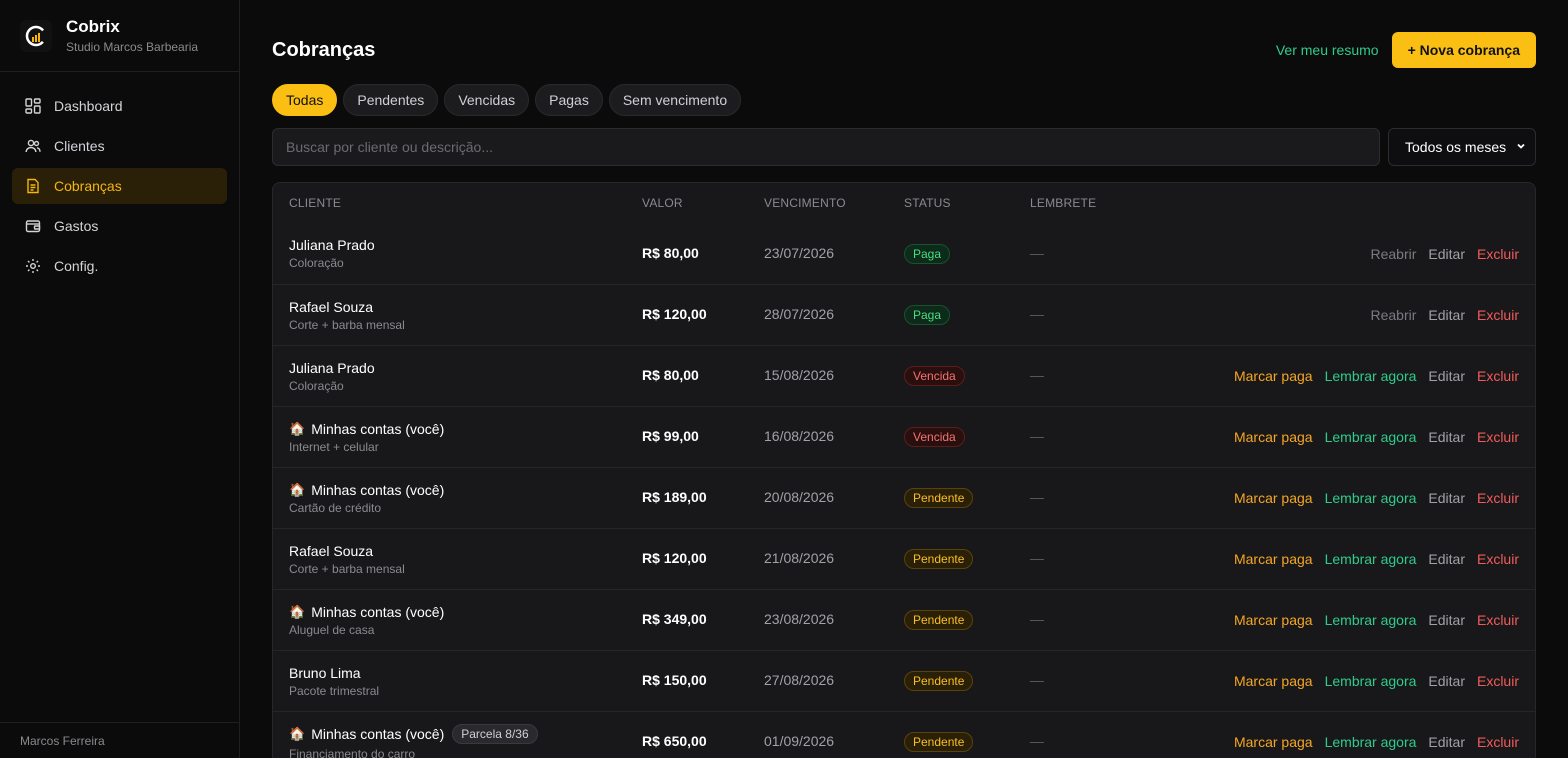 The height and width of the screenshot is (758, 1568). Describe the element at coordinates (487, 100) in the screenshot. I see `tab-vencidas: Vencidas` at that location.